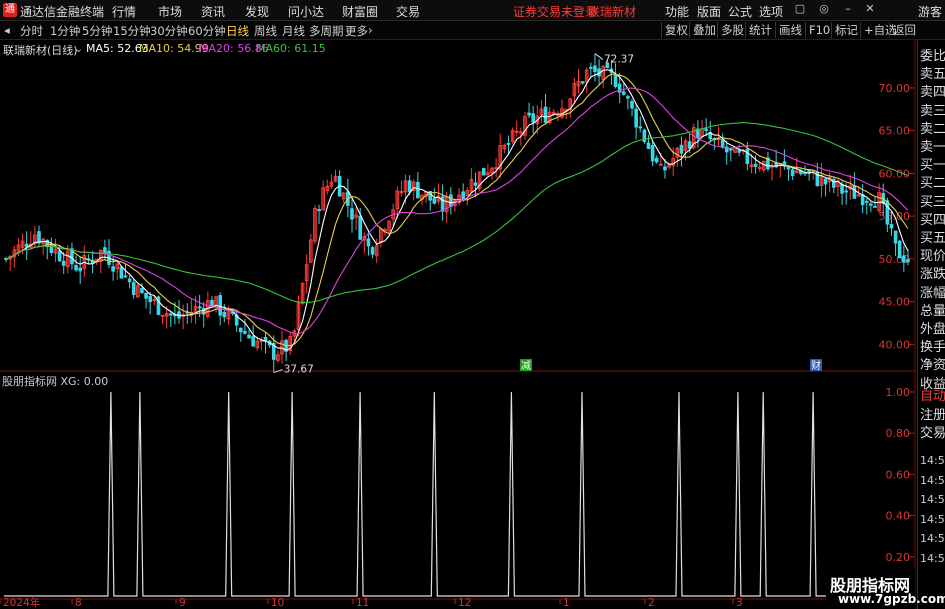 Image resolution: width=945 pixels, height=609 pixels. What do you see at coordinates (182, 603) in the screenshot?
I see `month-label: 9` at bounding box center [182, 603].